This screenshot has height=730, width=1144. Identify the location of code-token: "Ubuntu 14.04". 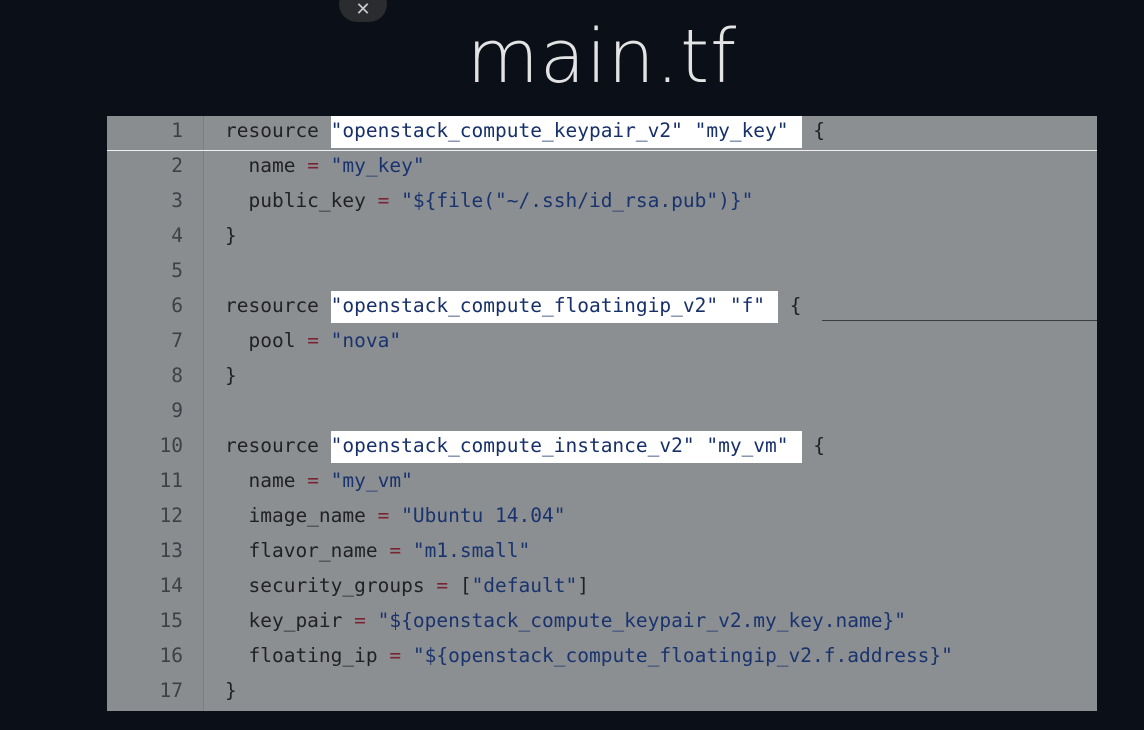
(477, 515).